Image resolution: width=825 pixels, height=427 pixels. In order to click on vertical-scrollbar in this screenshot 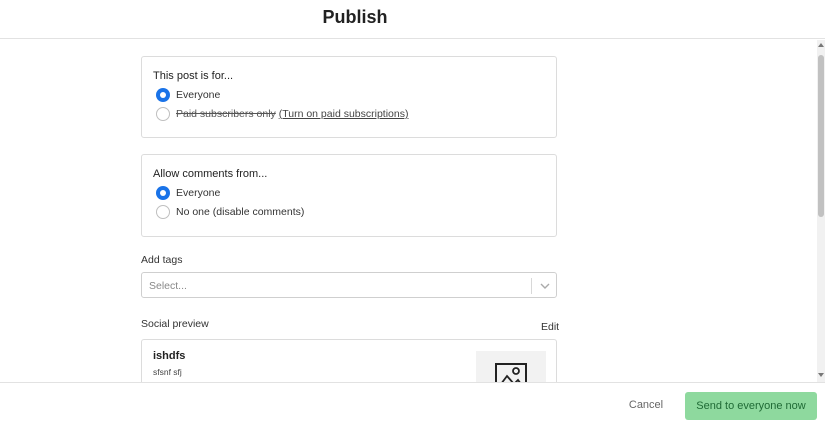, I will do `click(821, 211)`.